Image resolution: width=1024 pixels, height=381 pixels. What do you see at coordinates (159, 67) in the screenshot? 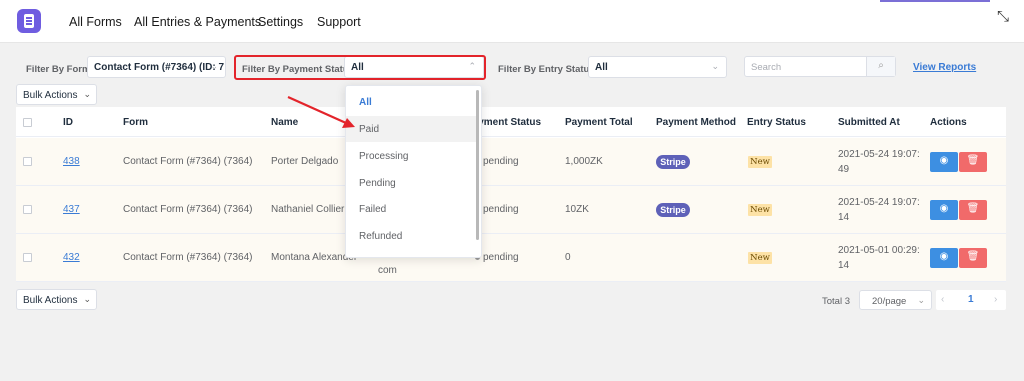
I see `form-filter-value: Contact Form (#7364) (ID: 7` at bounding box center [159, 67].